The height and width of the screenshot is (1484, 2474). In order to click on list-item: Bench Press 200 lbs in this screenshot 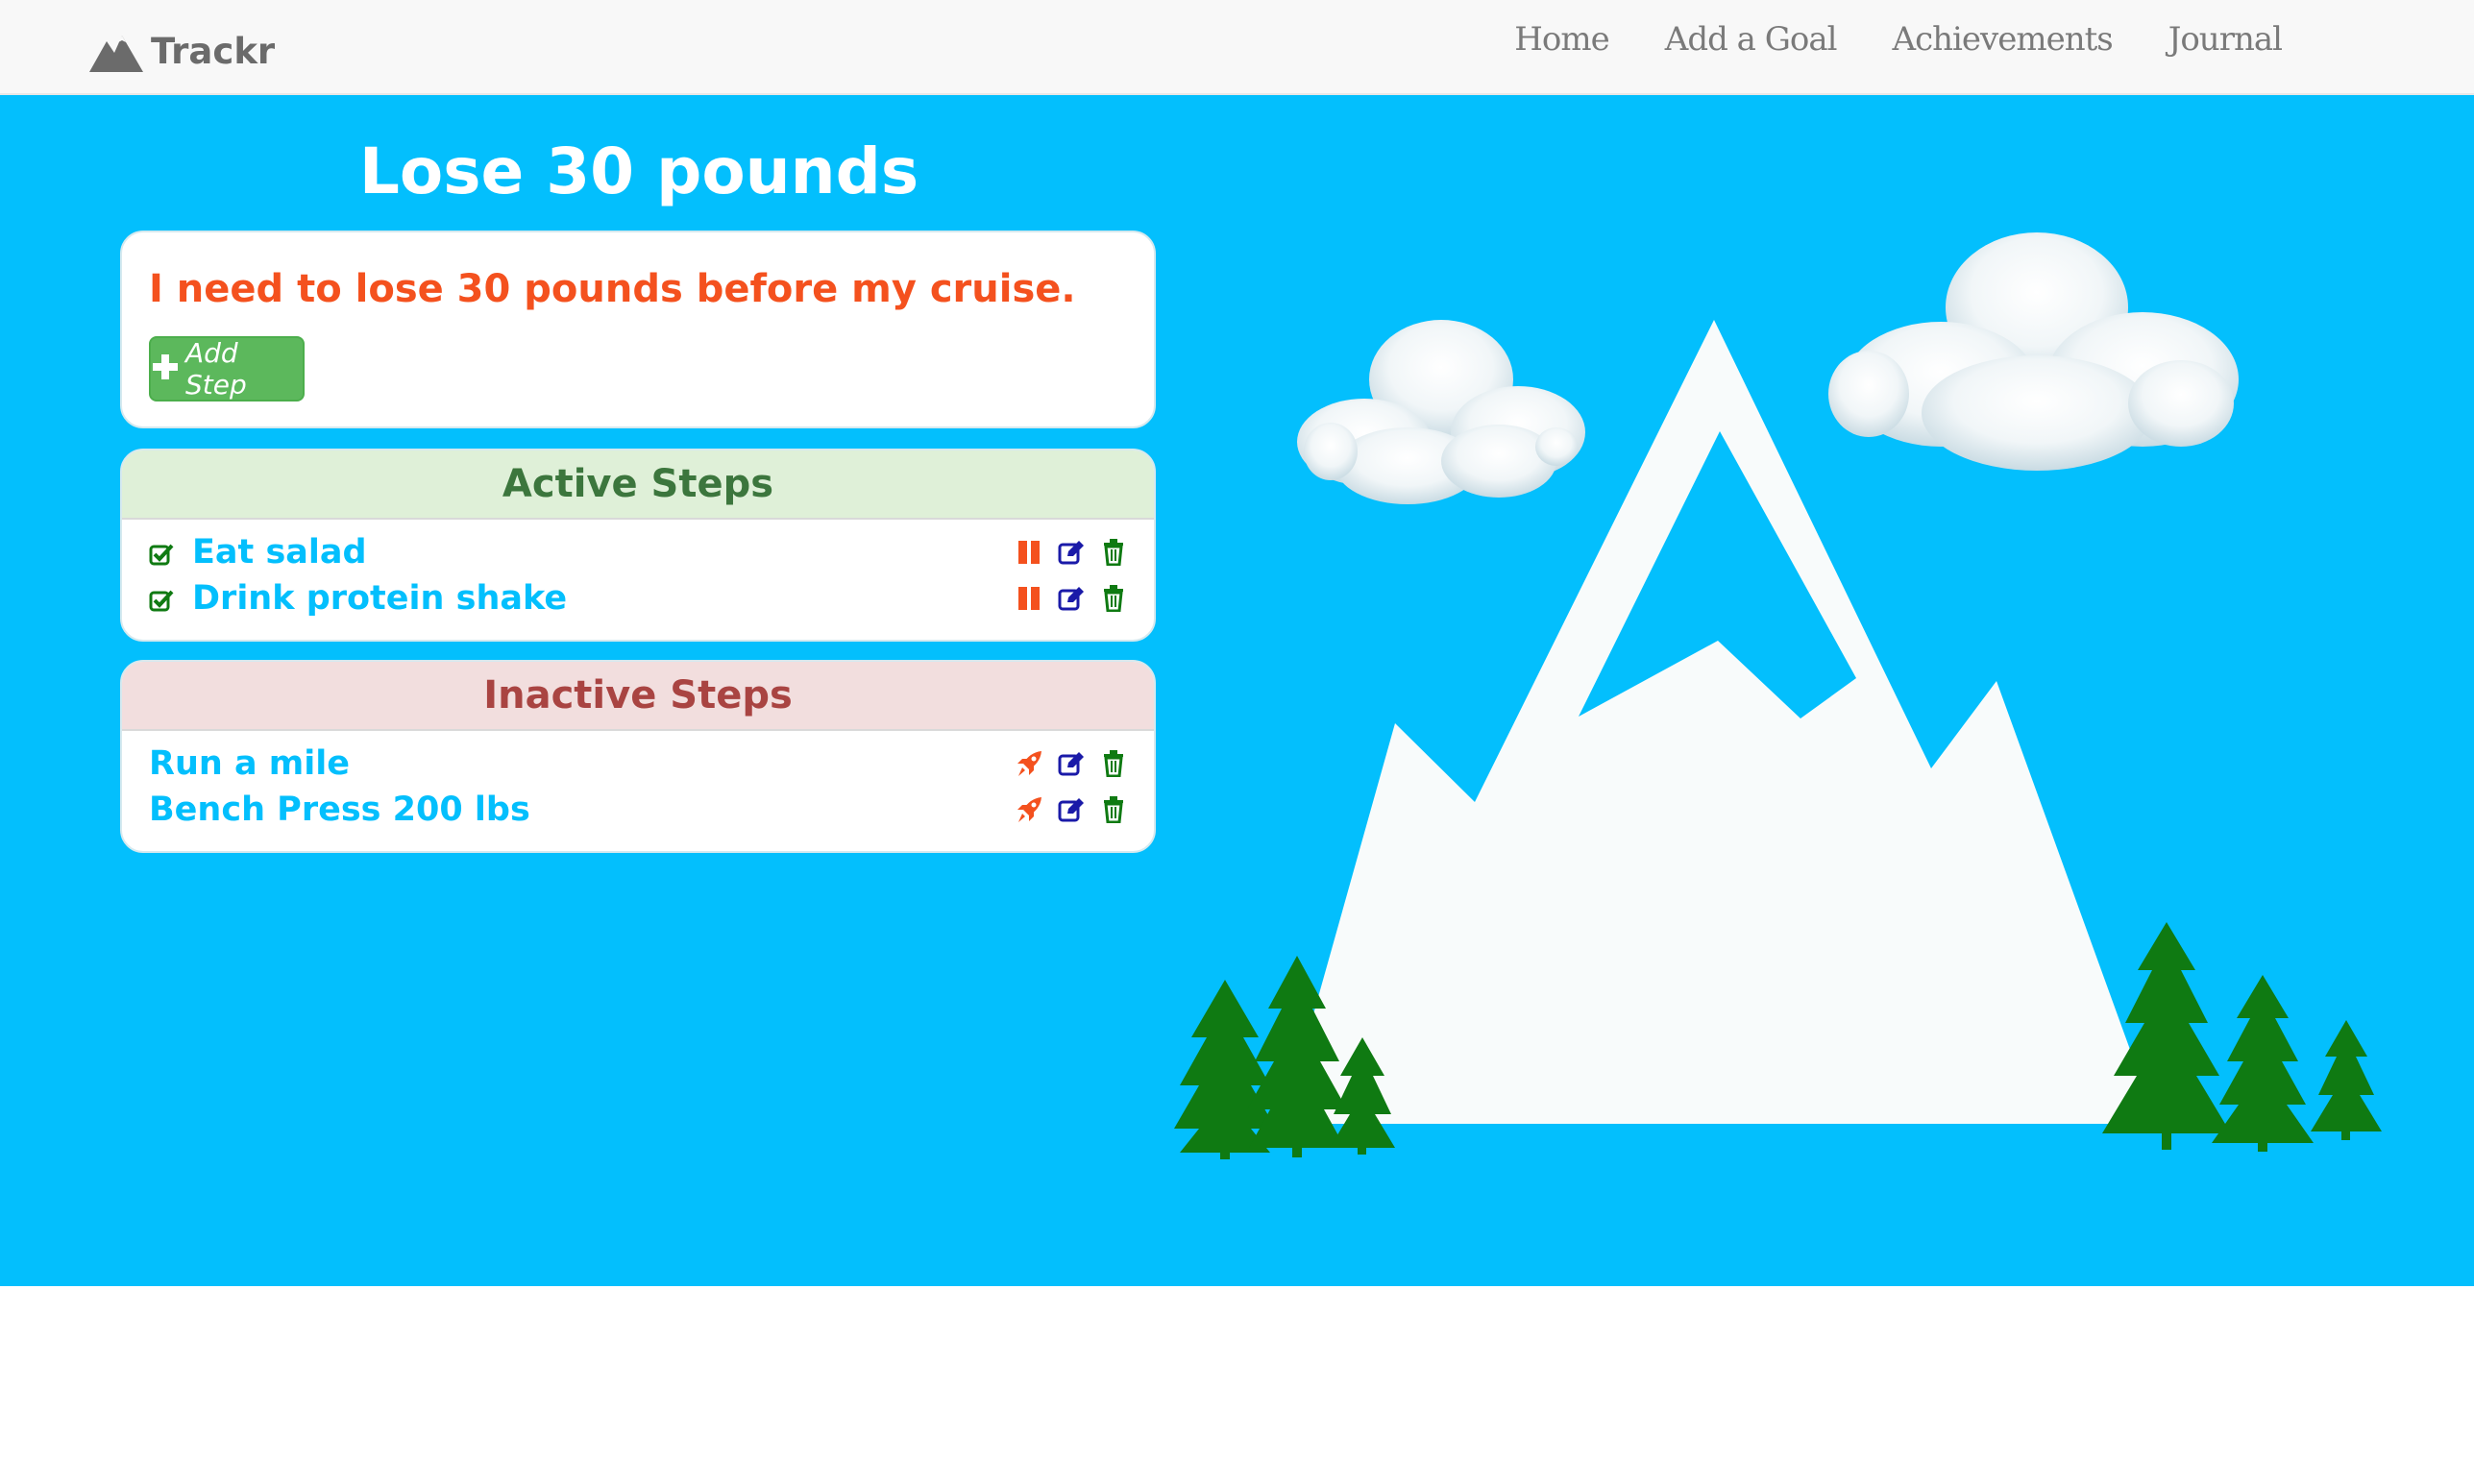, I will do `click(638, 810)`.